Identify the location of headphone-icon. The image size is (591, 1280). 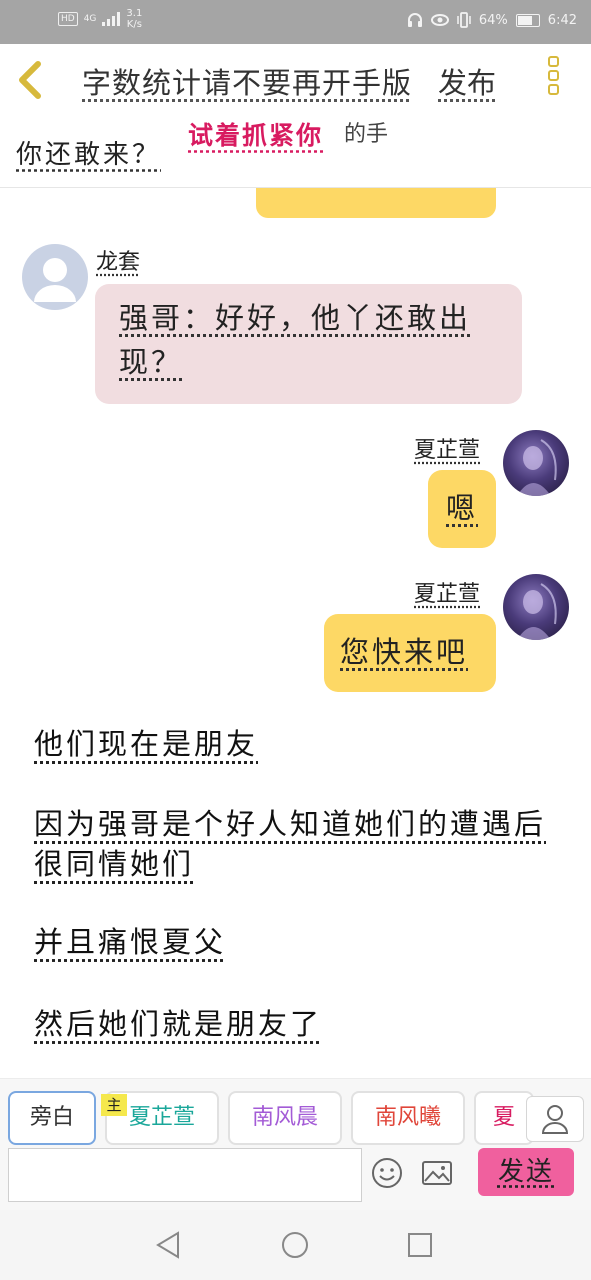
(414, 20).